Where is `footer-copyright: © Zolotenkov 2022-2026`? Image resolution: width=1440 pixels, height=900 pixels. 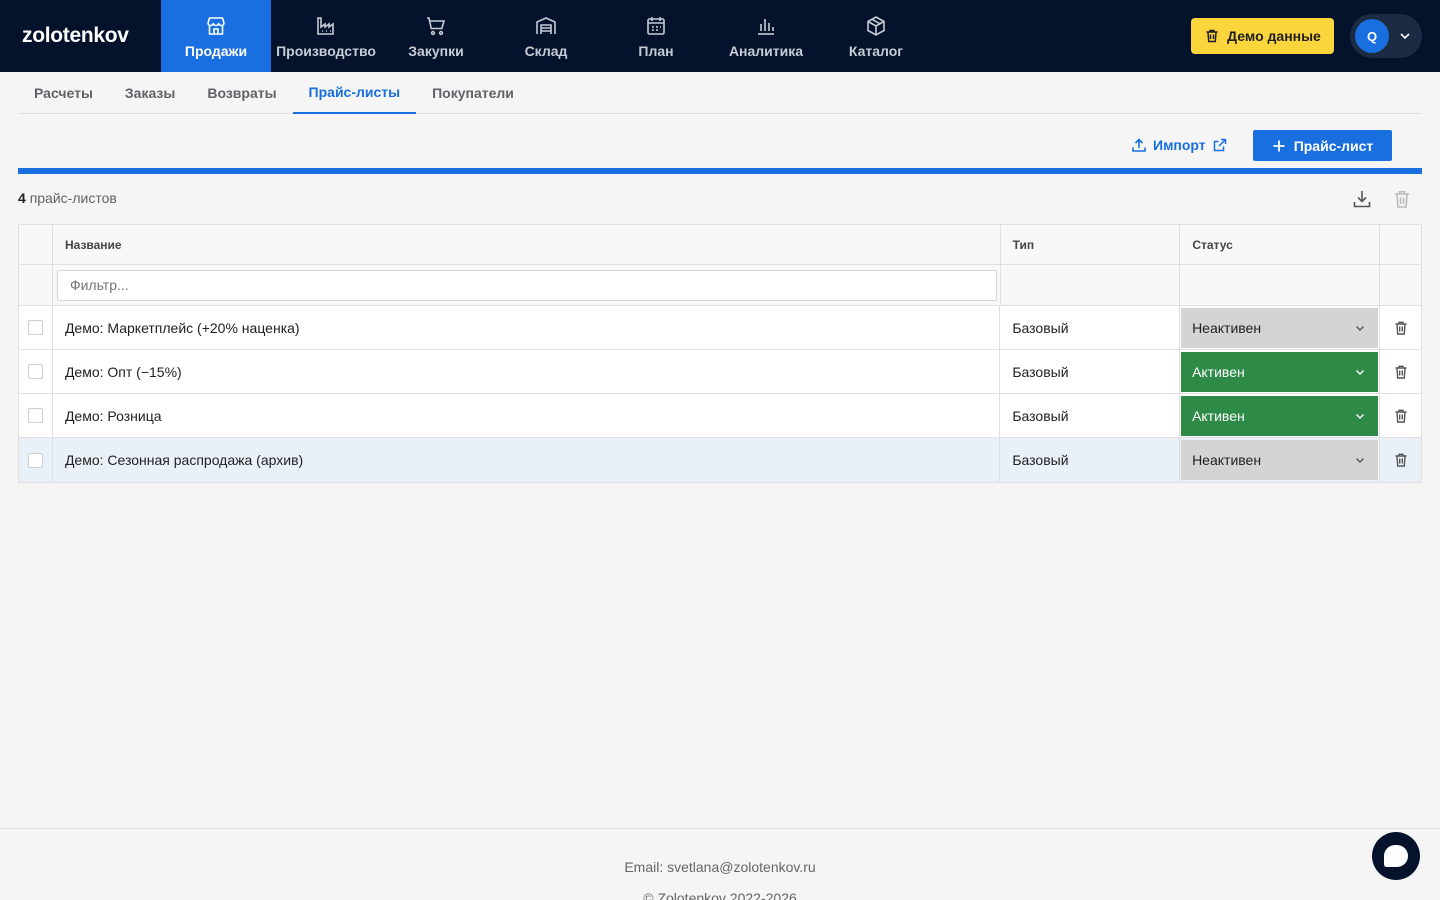 footer-copyright: © Zolotenkov 2022-2026 is located at coordinates (720, 895).